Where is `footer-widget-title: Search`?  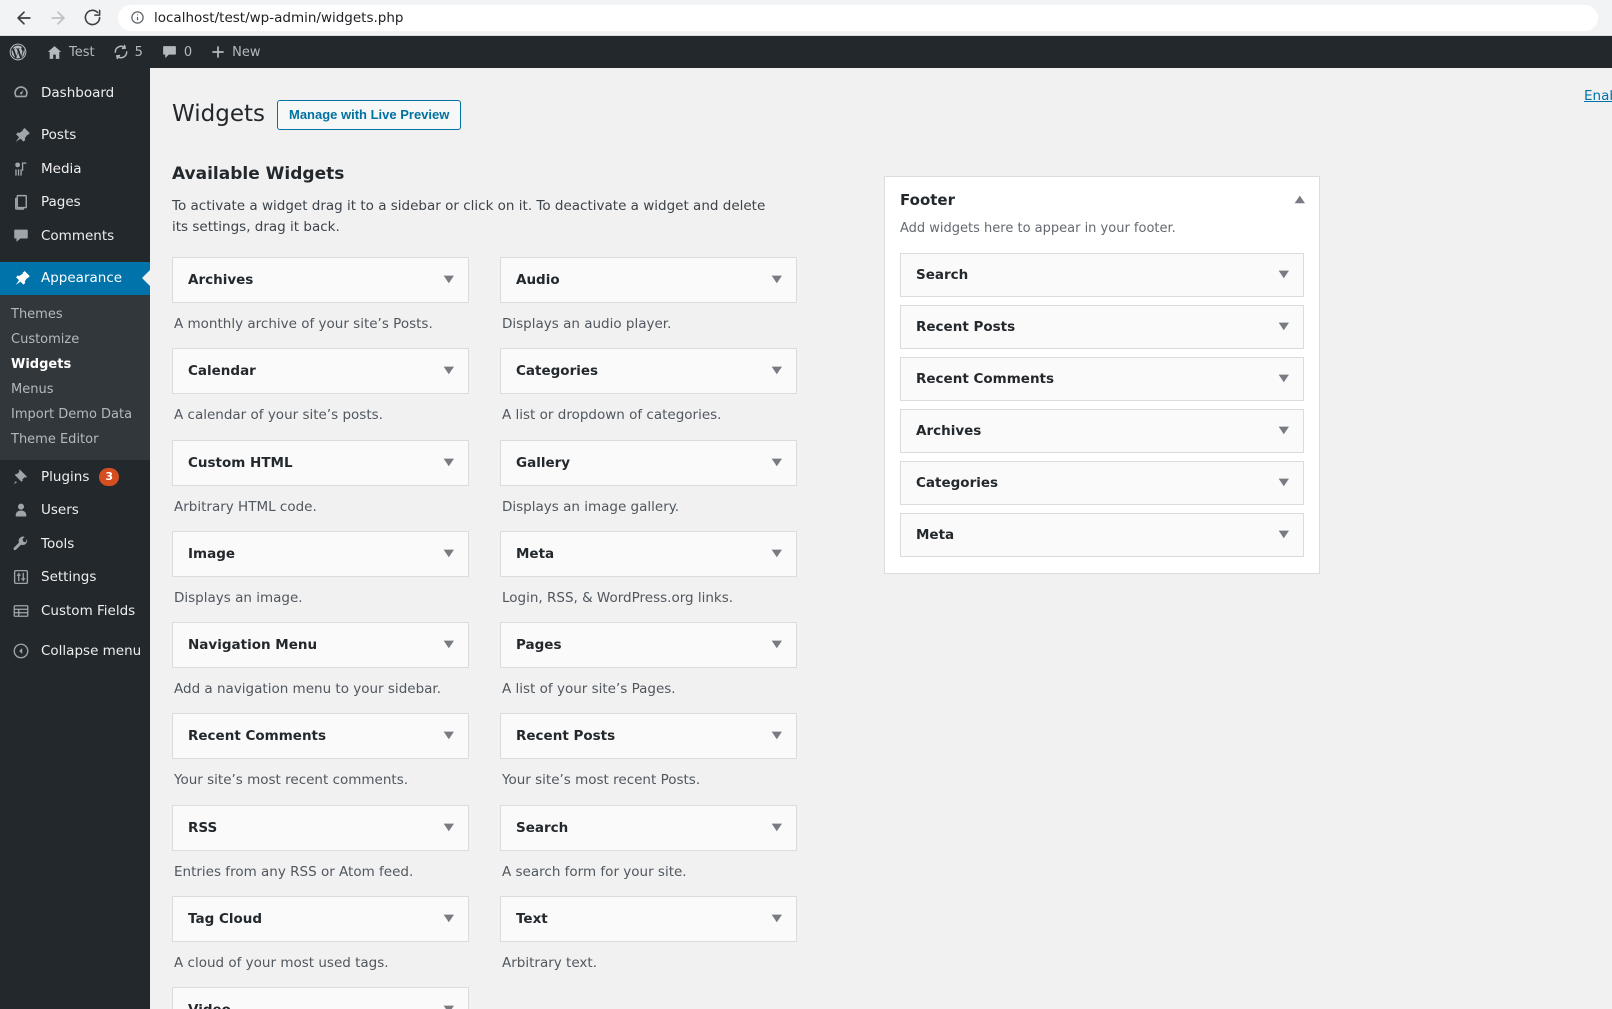
footer-widget-title: Search is located at coordinates (942, 274).